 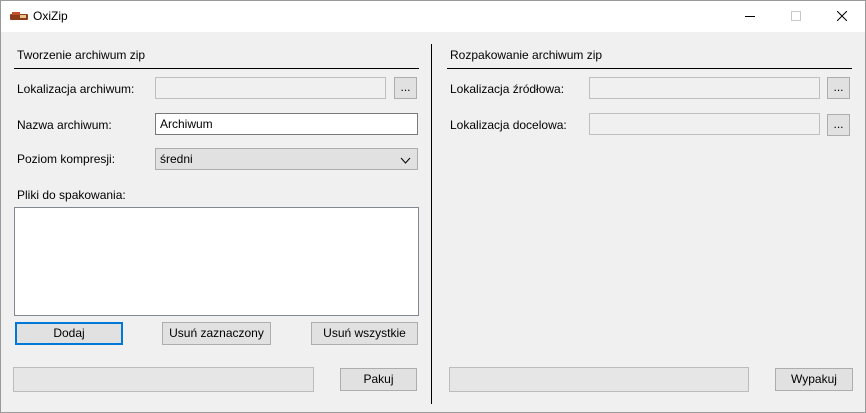 What do you see at coordinates (507, 89) in the screenshot?
I see `source-location-label: Lokalizacja źródłowa:` at bounding box center [507, 89].